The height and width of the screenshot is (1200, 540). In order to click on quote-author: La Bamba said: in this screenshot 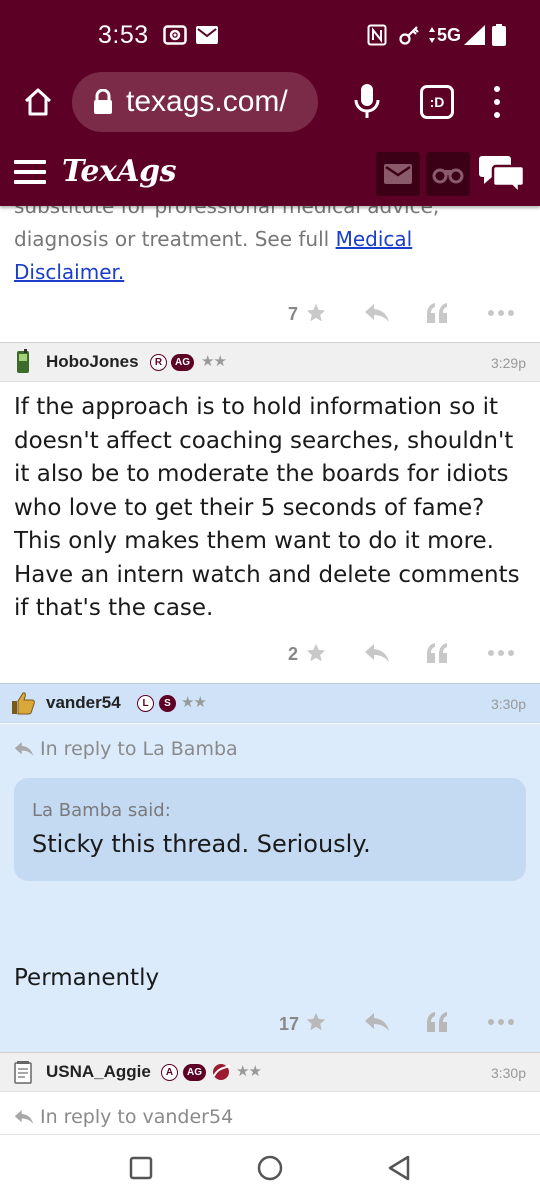, I will do `click(101, 810)`.